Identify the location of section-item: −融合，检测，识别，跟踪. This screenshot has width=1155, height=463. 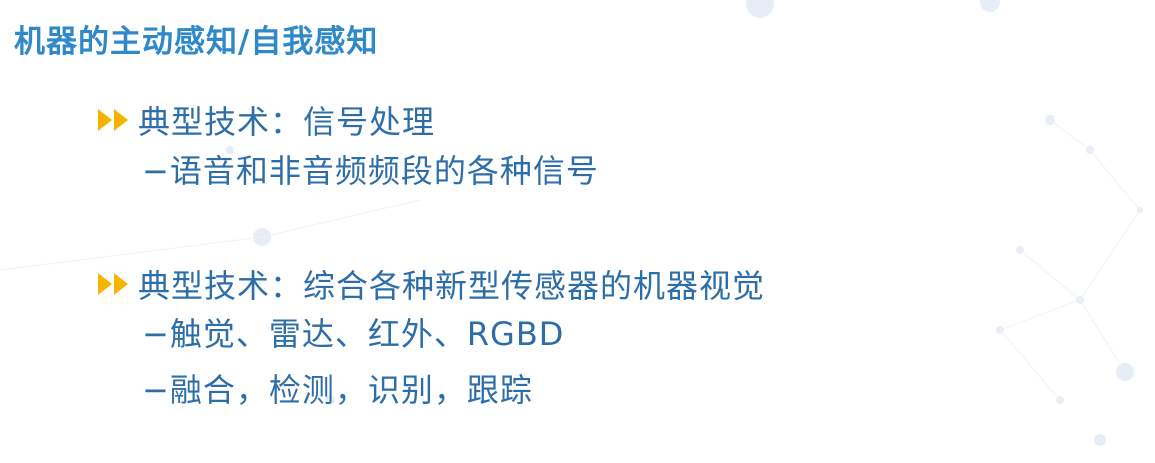
(337, 390).